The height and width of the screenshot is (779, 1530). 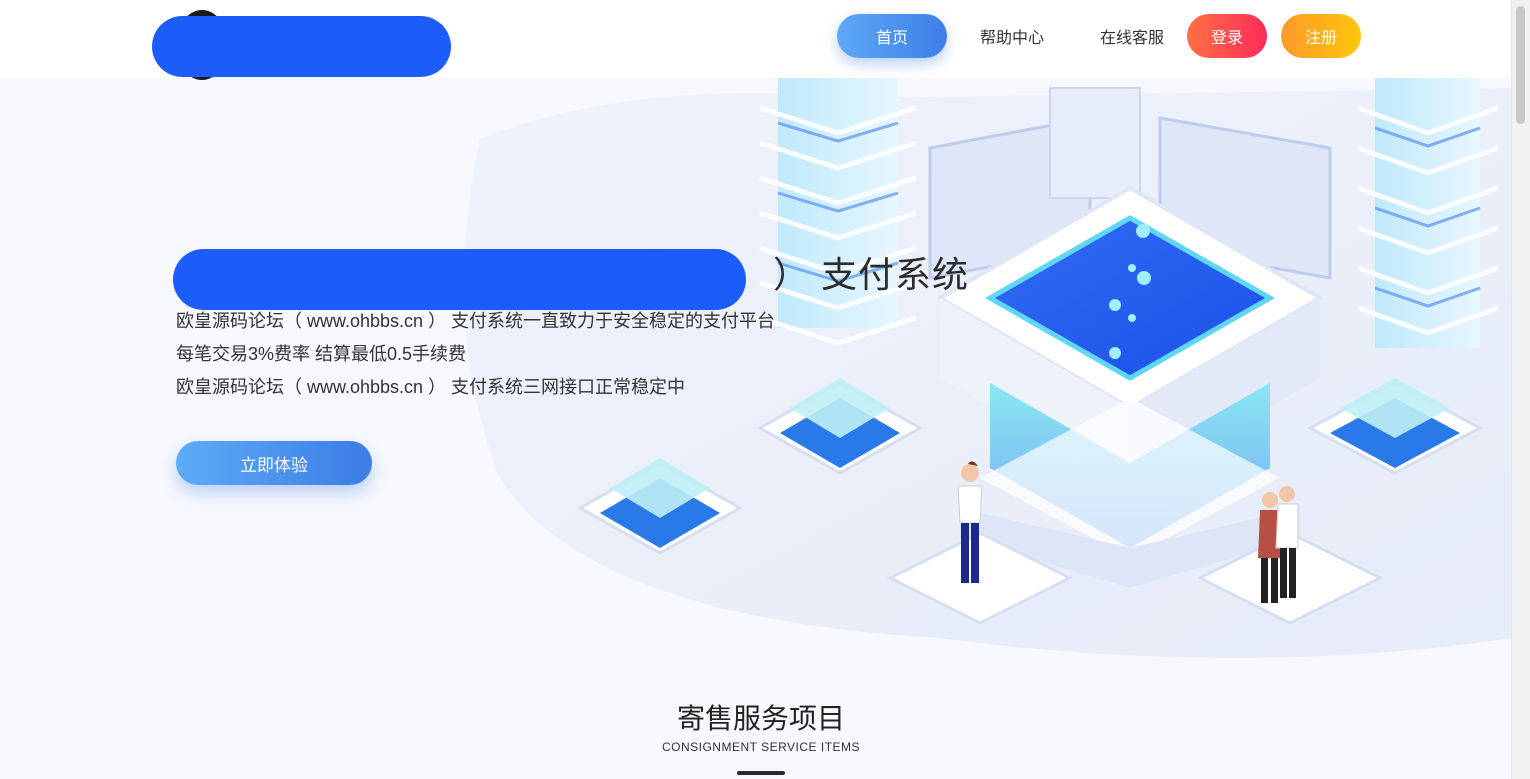 What do you see at coordinates (761, 747) in the screenshot?
I see `section-subtitle: CONSIGNMENT SERVICE ITEMS` at bounding box center [761, 747].